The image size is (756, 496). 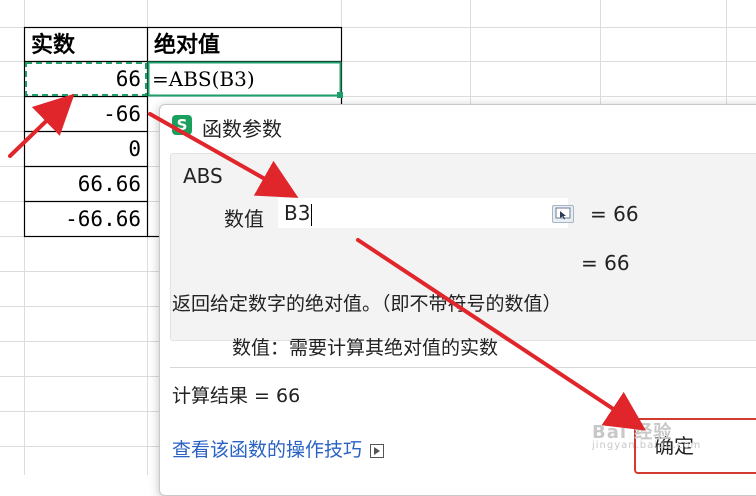 What do you see at coordinates (267, 450) in the screenshot?
I see `function-tips-label: 查看该函数的操作技巧` at bounding box center [267, 450].